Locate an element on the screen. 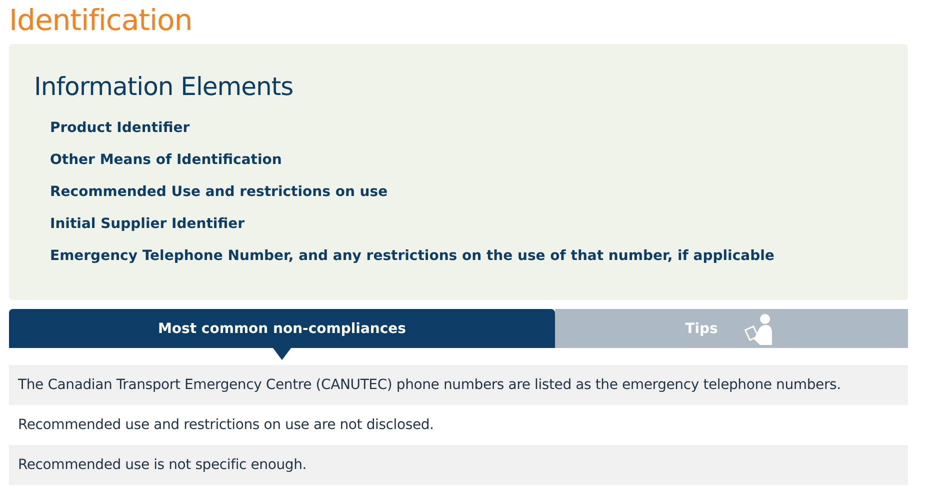 The height and width of the screenshot is (490, 927). element-item: Emergency Telephone Number, and any restrictions on the use of that number, if applicable is located at coordinates (412, 256).